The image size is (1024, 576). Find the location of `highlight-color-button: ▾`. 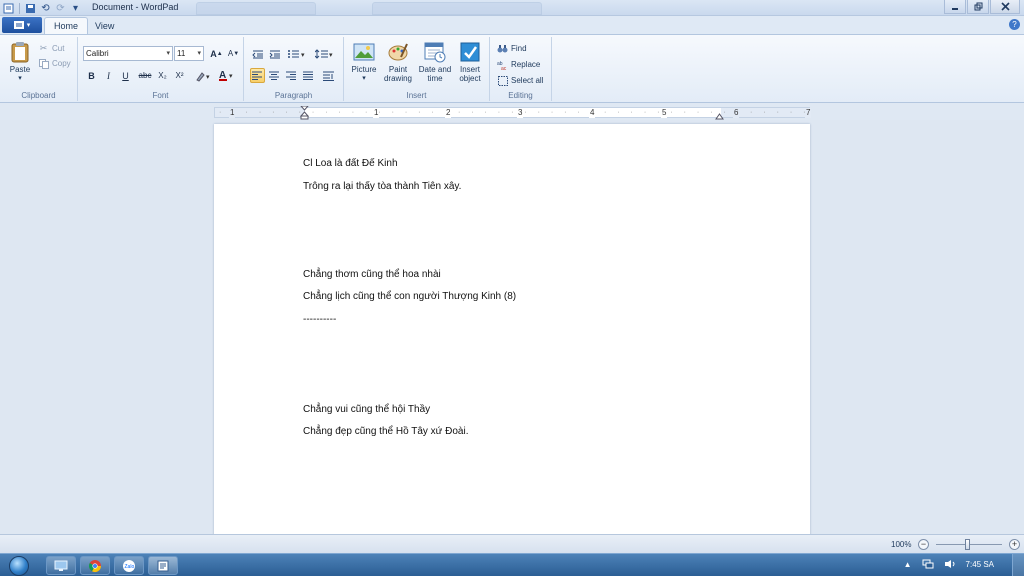

highlight-color-button: ▾ is located at coordinates (203, 75).